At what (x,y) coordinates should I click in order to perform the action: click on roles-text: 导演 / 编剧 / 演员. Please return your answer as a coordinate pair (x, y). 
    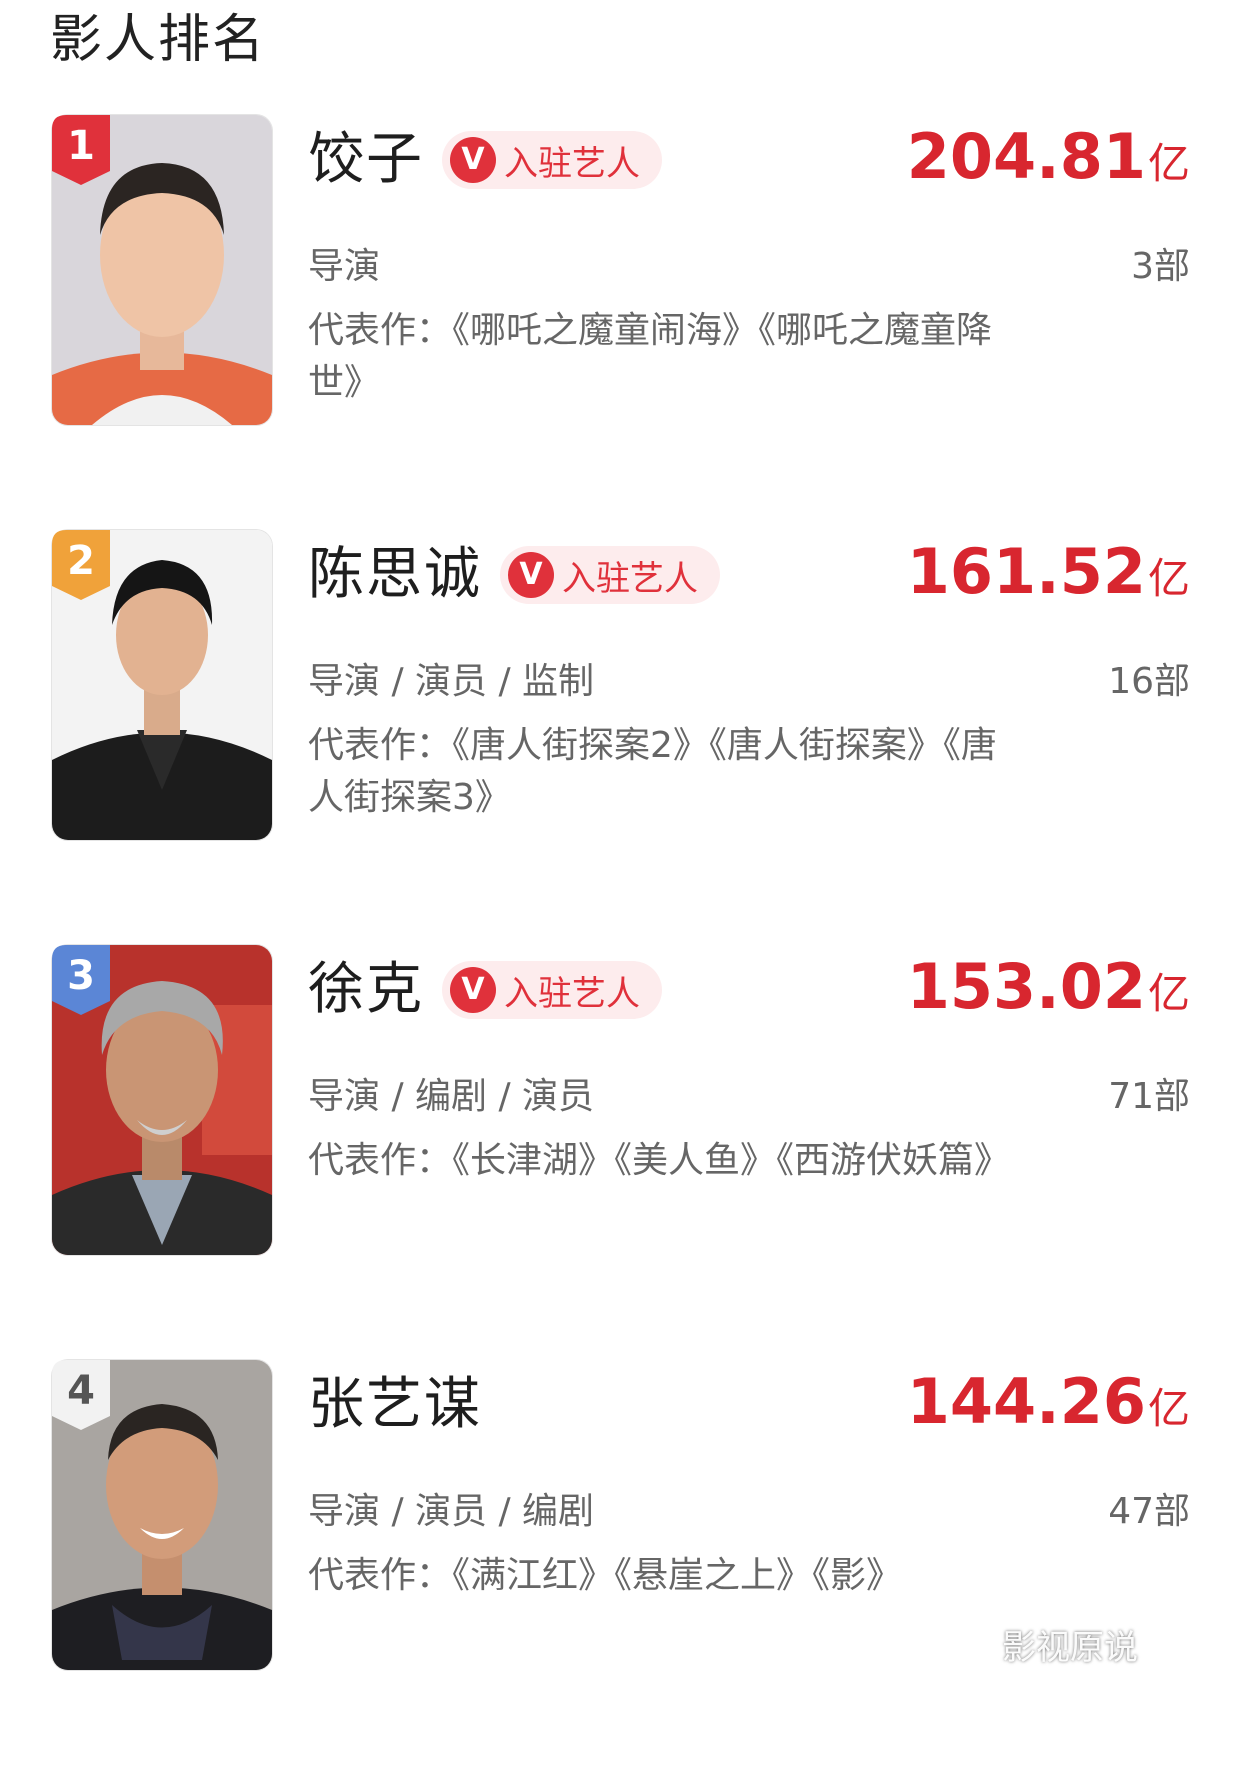
    Looking at the image, I should click on (451, 1096).